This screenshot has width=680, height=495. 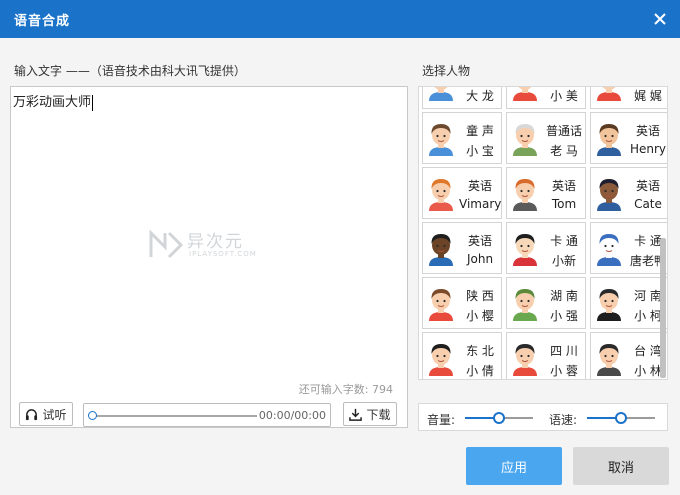 I want to click on woman-dark-avatar, so click(x=609, y=193).